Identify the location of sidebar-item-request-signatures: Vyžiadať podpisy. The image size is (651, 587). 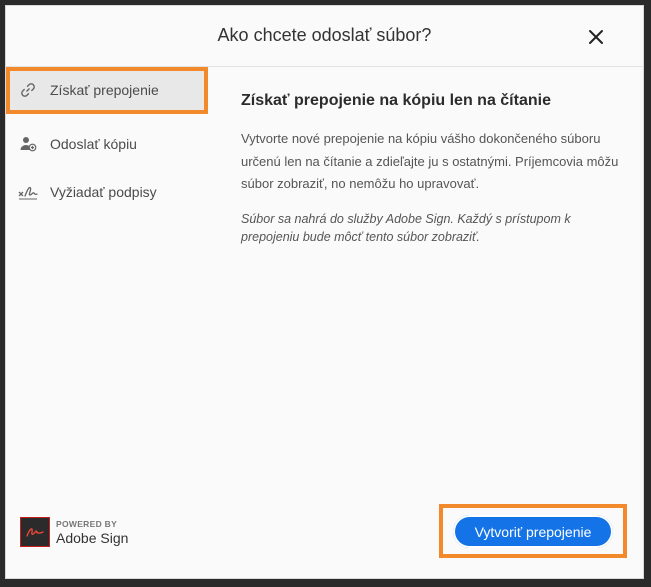
(107, 192).